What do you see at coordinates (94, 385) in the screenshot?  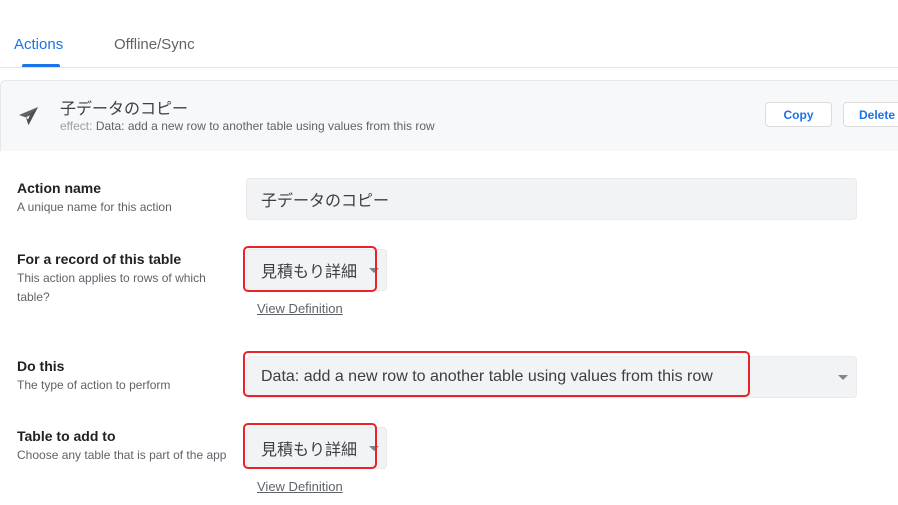 I see `do-this-help: The type of action to perform` at bounding box center [94, 385].